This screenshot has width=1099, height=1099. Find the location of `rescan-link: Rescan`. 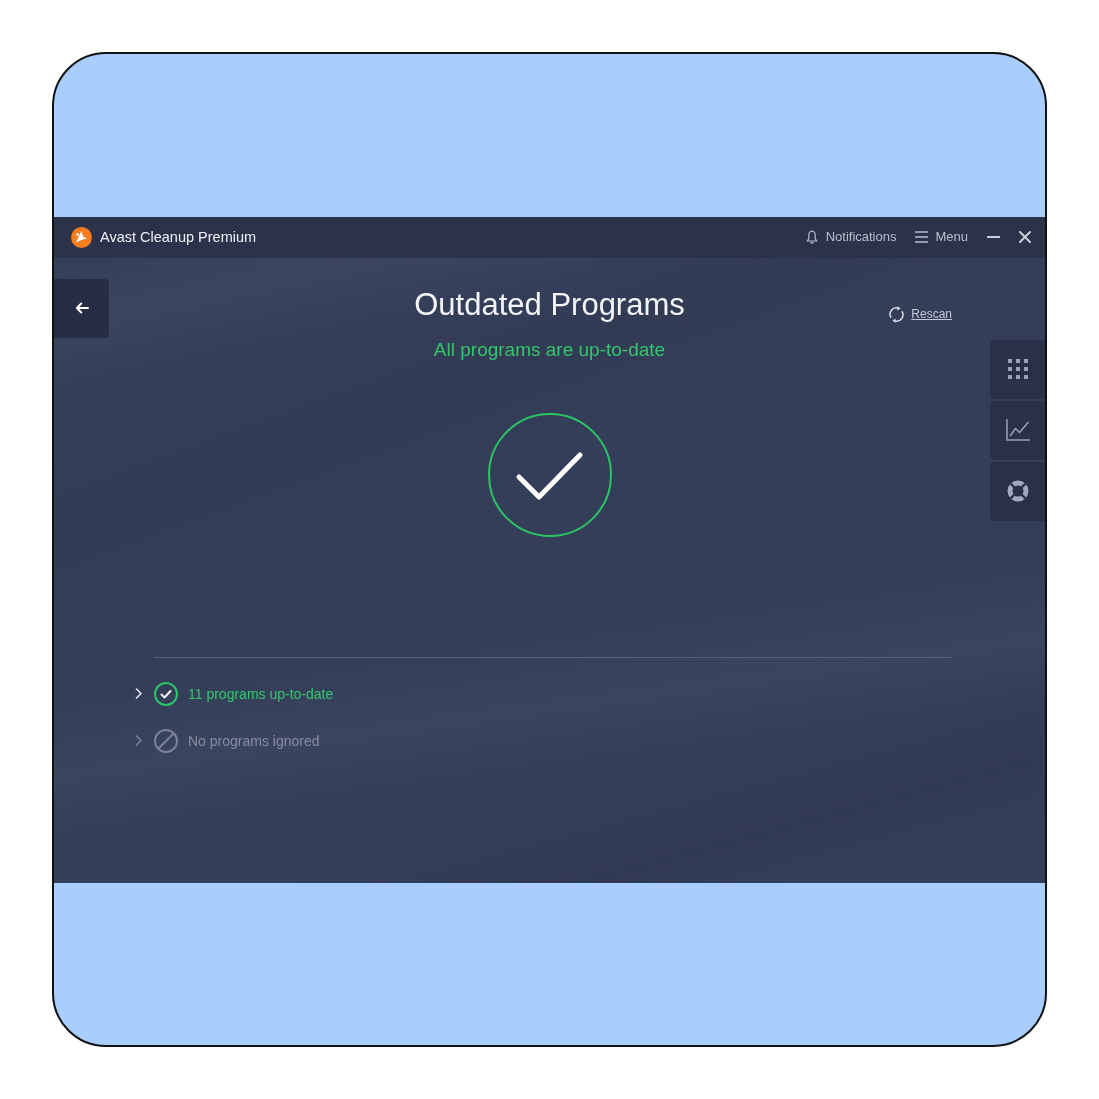

rescan-link: Rescan is located at coordinates (920, 314).